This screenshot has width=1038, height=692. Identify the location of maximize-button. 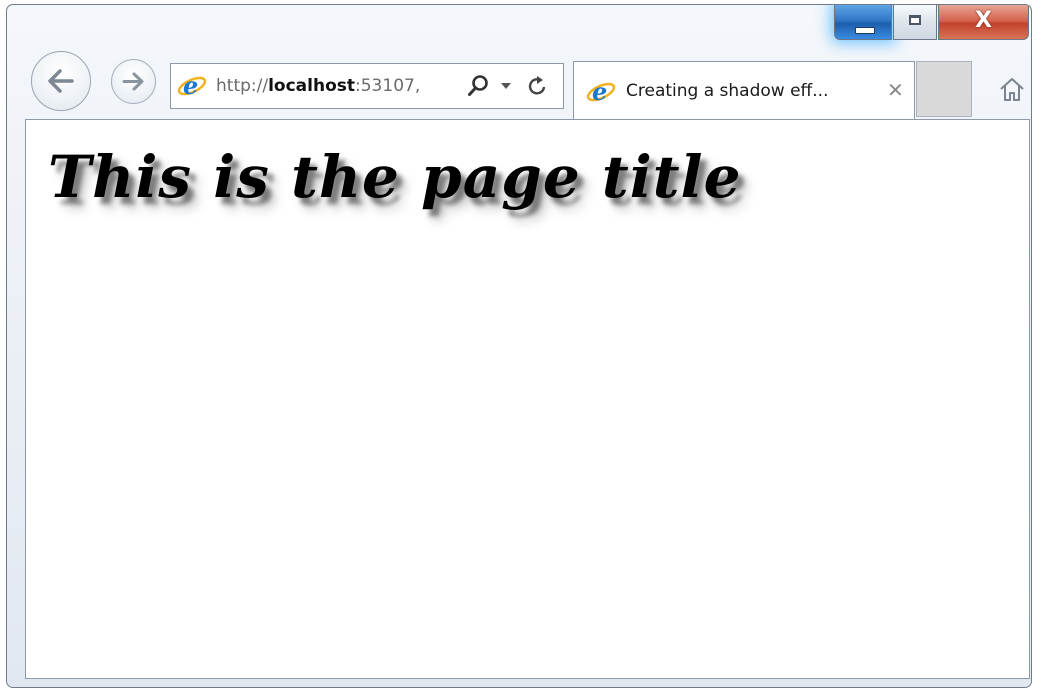
(915, 22).